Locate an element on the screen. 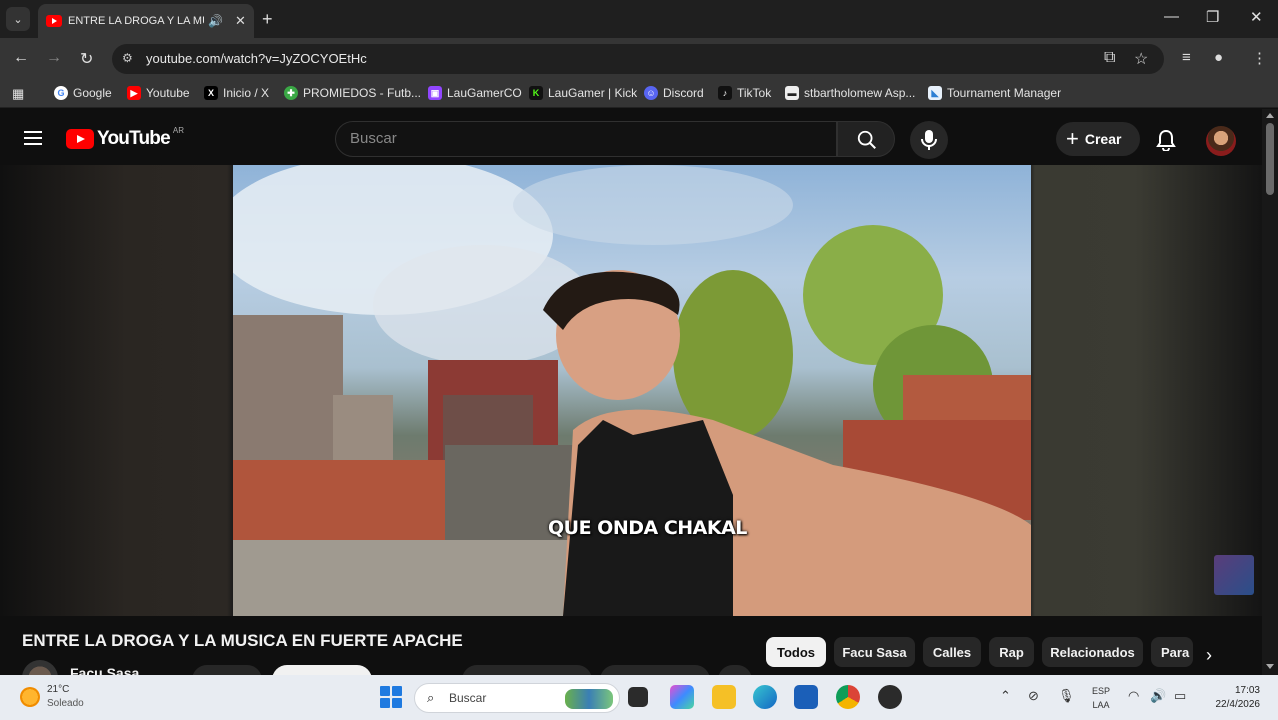 This screenshot has height=720, width=1278. site-info-icon: ⚙ is located at coordinates (130, 59).